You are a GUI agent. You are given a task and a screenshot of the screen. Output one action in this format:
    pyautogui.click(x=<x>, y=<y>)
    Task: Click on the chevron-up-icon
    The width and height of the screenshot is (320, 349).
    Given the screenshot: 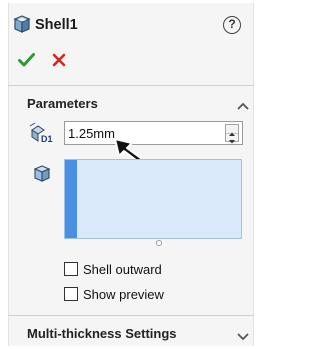 What is the action you would take?
    pyautogui.click(x=244, y=104)
    